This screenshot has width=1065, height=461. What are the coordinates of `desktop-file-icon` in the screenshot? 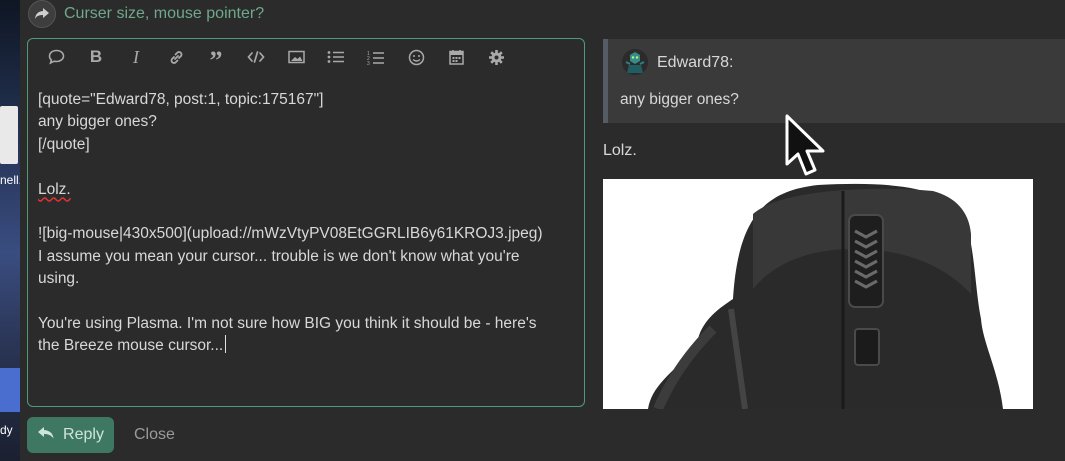 It's located at (9, 135).